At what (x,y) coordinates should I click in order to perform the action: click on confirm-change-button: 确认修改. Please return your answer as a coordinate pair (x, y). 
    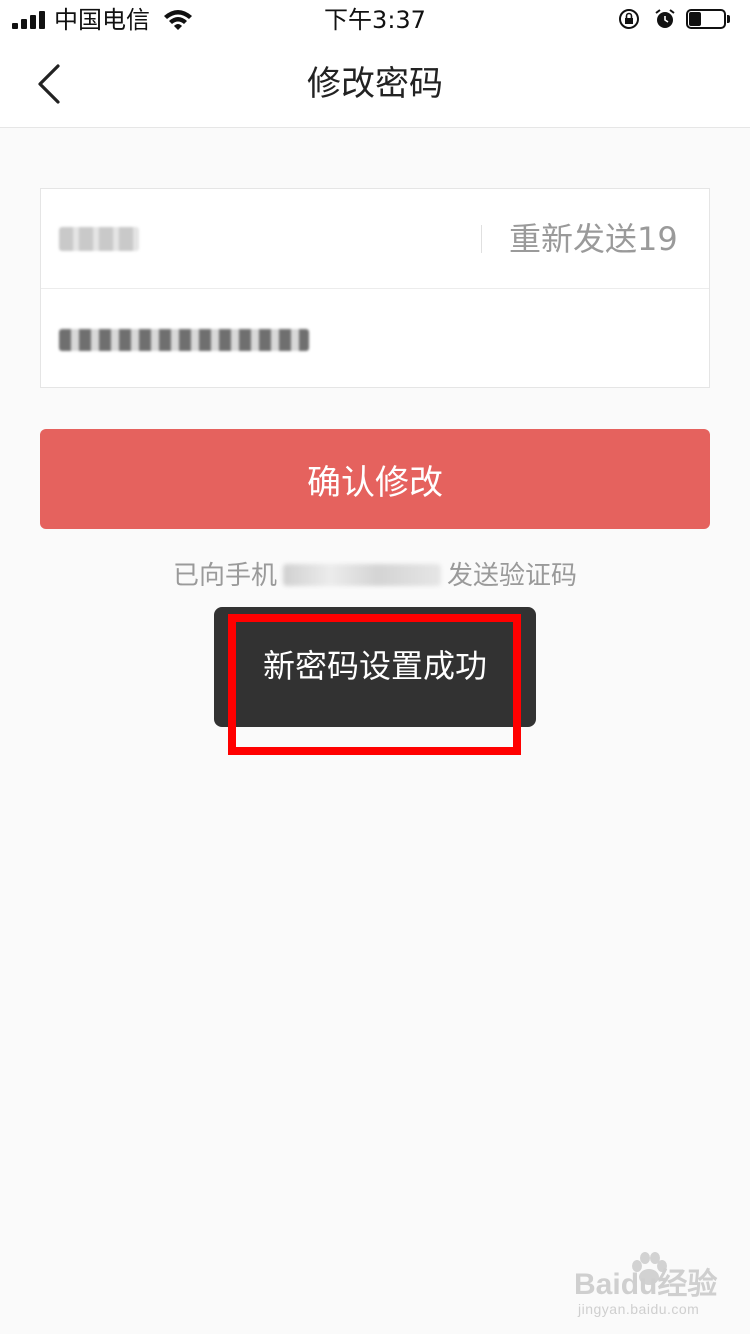
    Looking at the image, I should click on (375, 479).